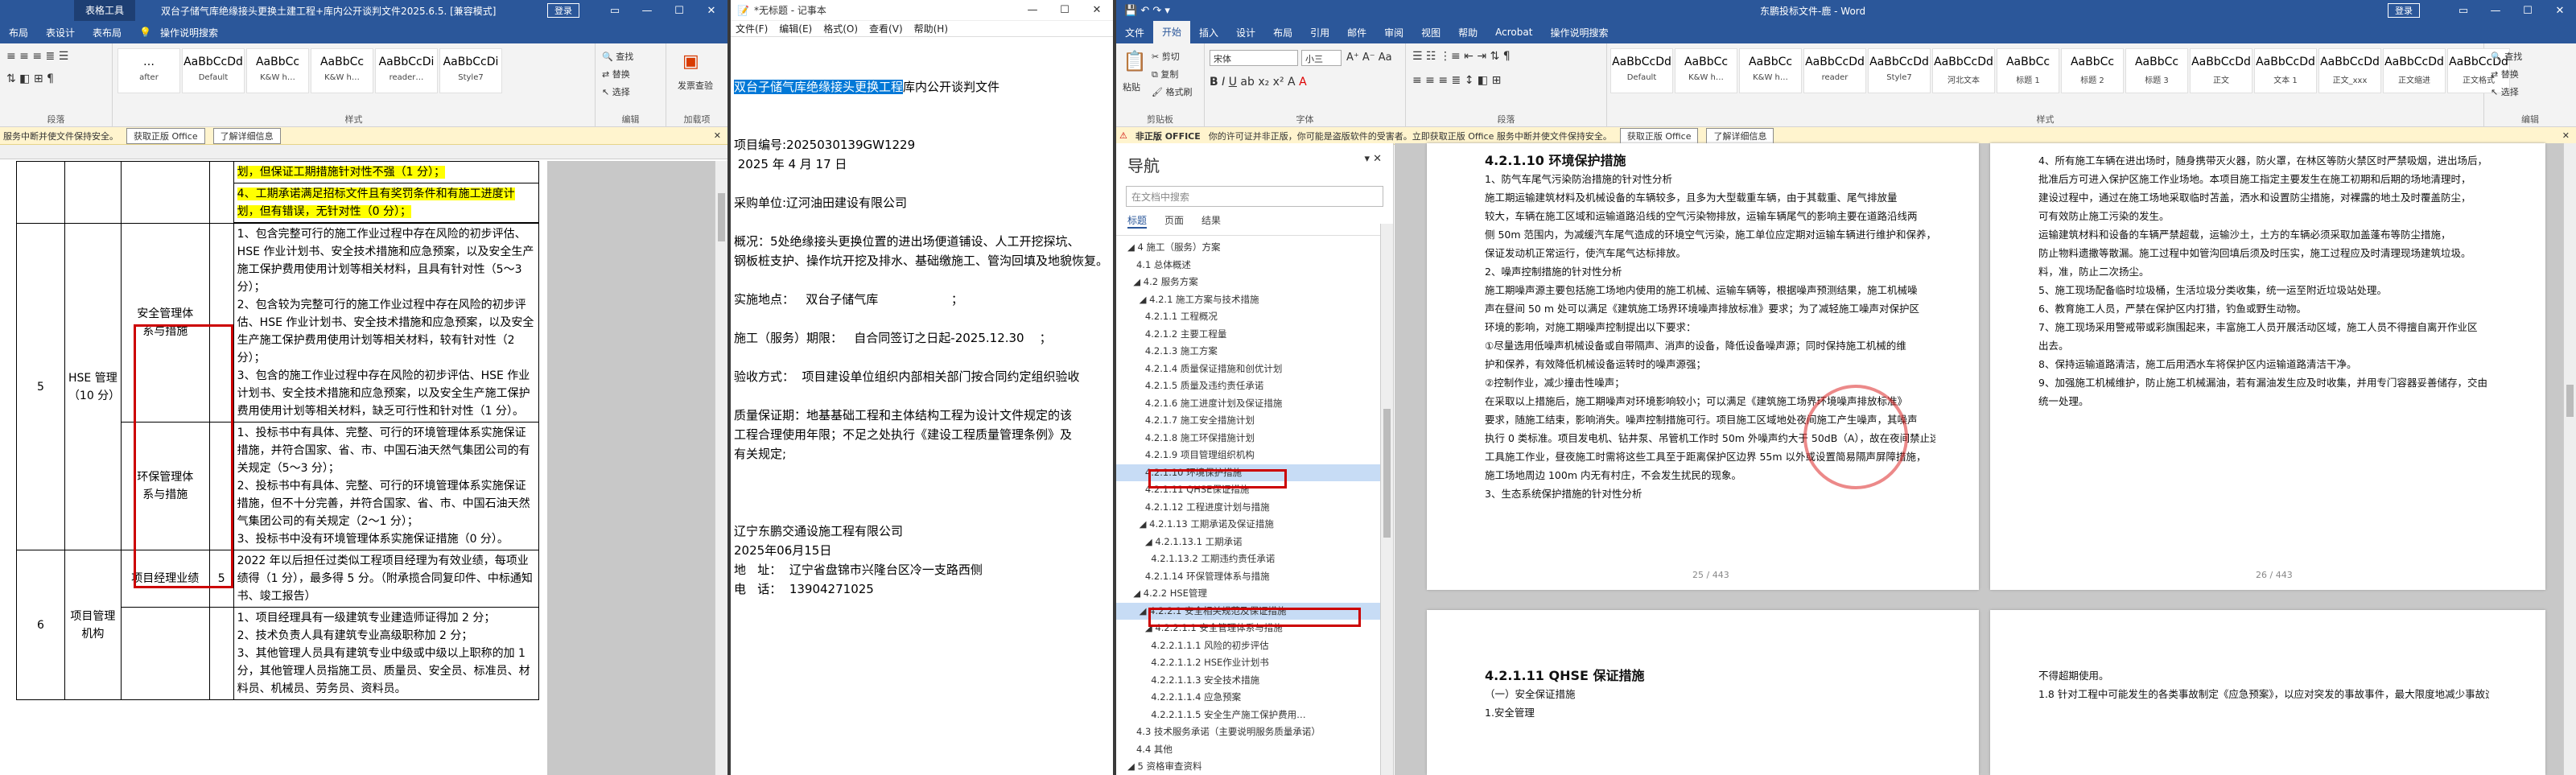 The height and width of the screenshot is (775, 2576). I want to click on style-gallery-item: AaBbCc 标题 2, so click(2092, 71).